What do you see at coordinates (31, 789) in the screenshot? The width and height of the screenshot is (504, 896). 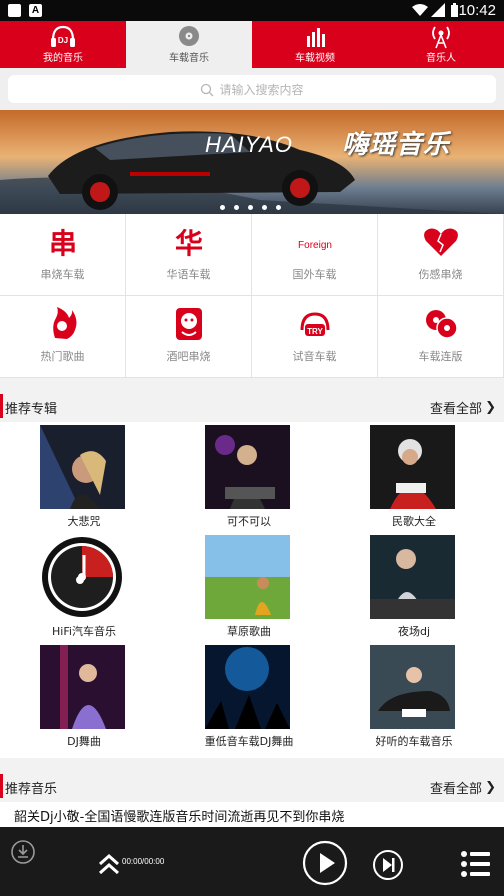 I see `section-title: 推荐音乐` at bounding box center [31, 789].